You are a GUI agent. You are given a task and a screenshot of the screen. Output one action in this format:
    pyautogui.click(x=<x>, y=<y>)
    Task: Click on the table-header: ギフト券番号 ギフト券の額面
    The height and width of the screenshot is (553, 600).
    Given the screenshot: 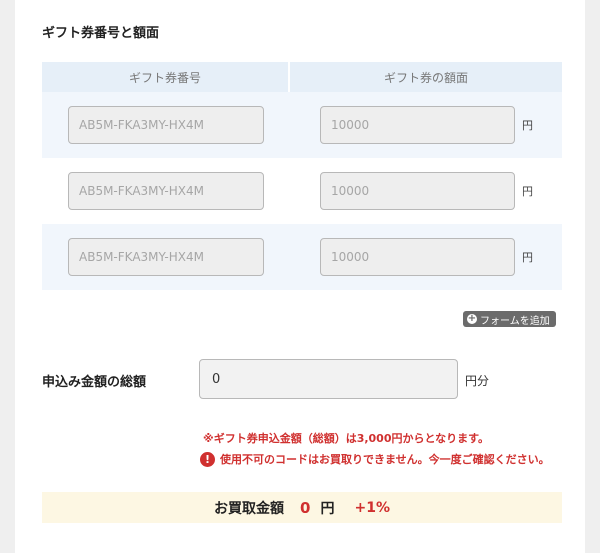 What is the action you would take?
    pyautogui.click(x=302, y=77)
    